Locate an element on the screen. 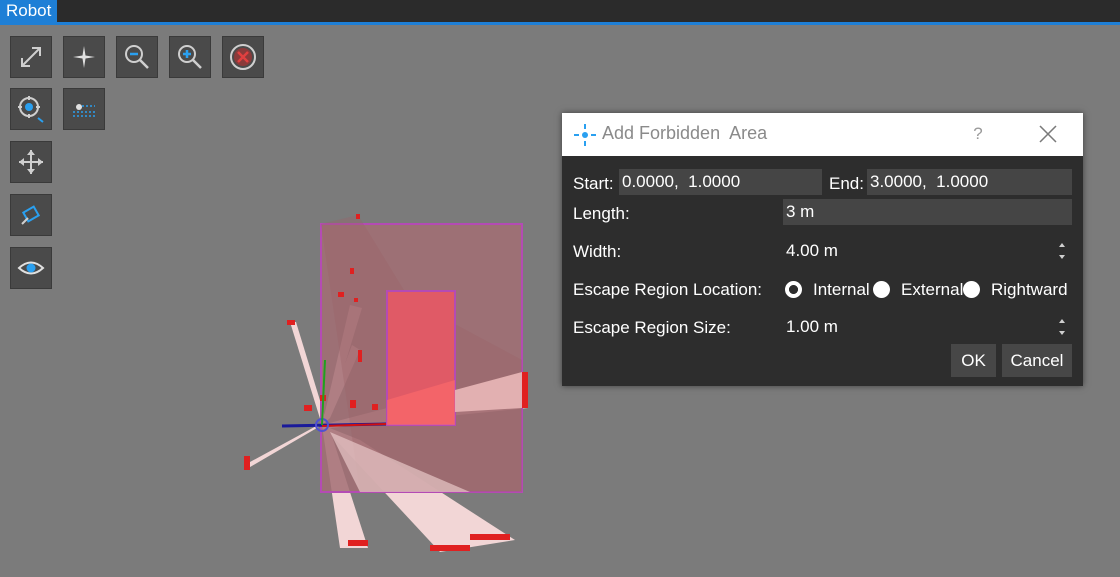 The height and width of the screenshot is (577, 1120). move-button is located at coordinates (31, 162).